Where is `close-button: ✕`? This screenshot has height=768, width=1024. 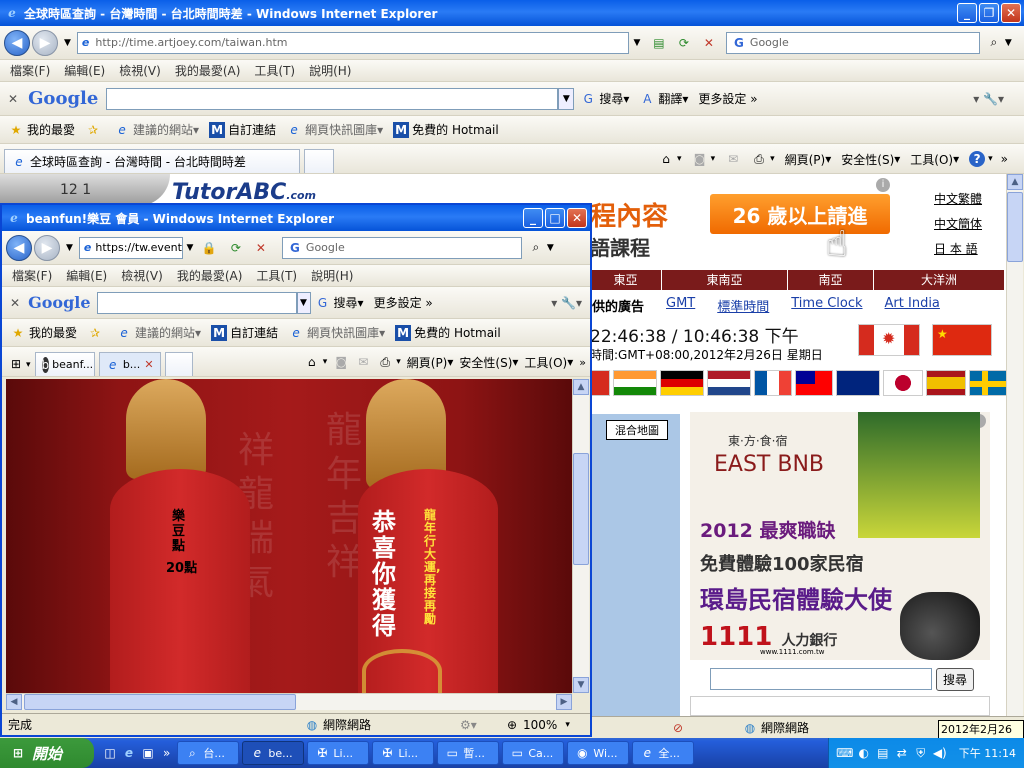 close-button: ✕ is located at coordinates (1011, 13).